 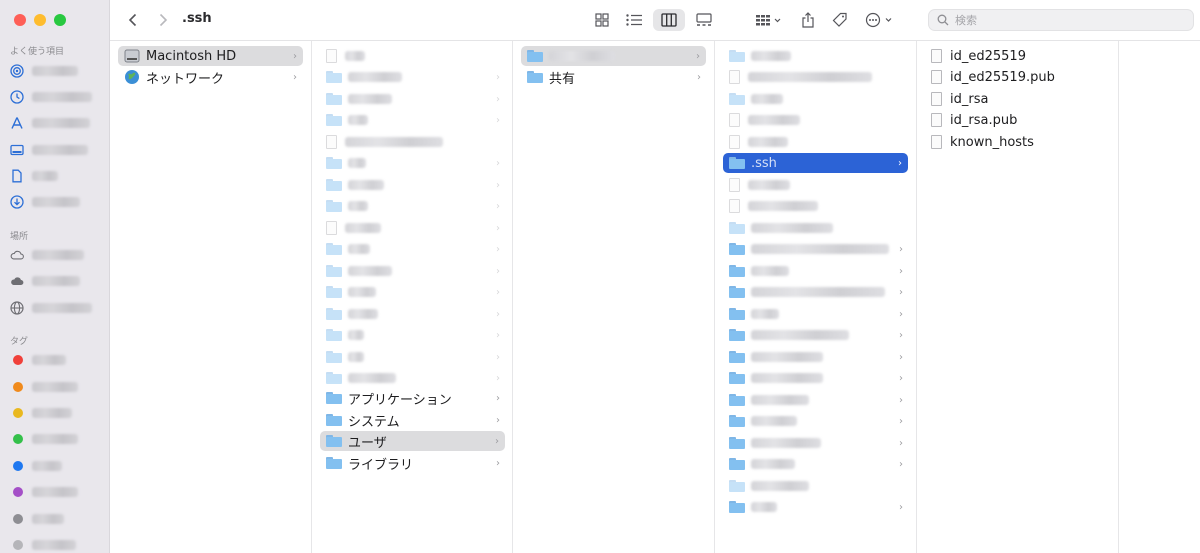 What do you see at coordinates (58, 387) in the screenshot?
I see `sidebar-tag-orange` at bounding box center [58, 387].